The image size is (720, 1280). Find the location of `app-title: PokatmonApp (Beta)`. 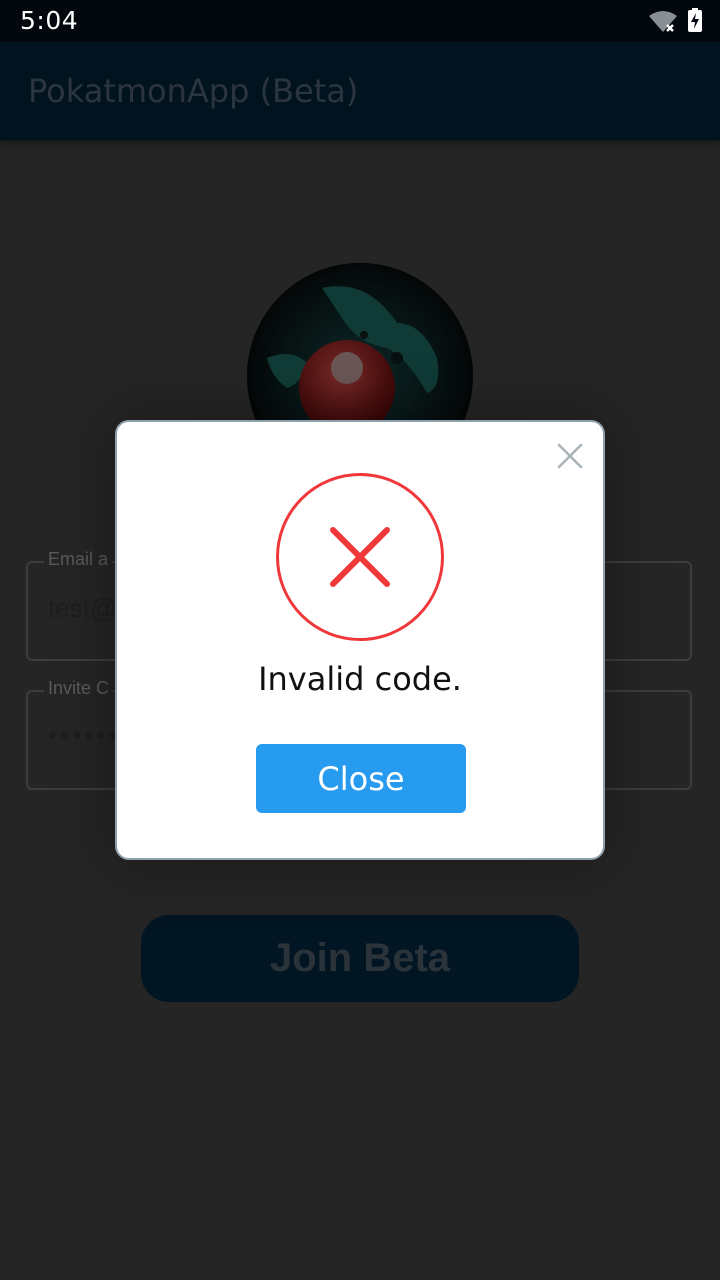

app-title: PokatmonApp (Beta) is located at coordinates (193, 91).